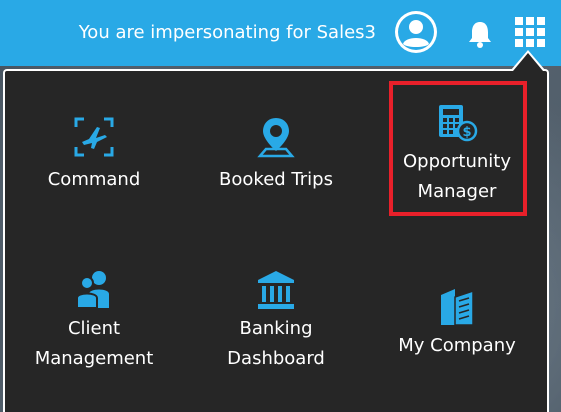  What do you see at coordinates (94, 179) in the screenshot?
I see `app-tile-label-line1: Command` at bounding box center [94, 179].